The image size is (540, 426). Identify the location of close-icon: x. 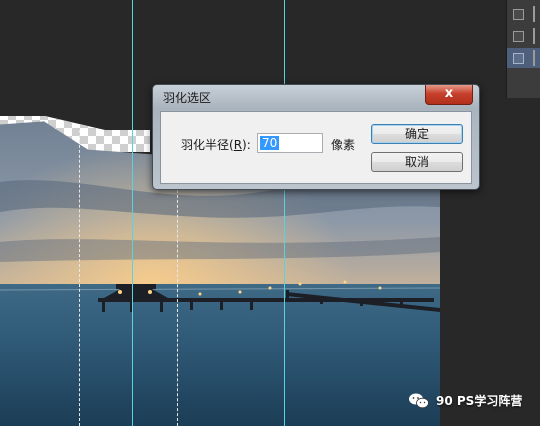
(449, 93).